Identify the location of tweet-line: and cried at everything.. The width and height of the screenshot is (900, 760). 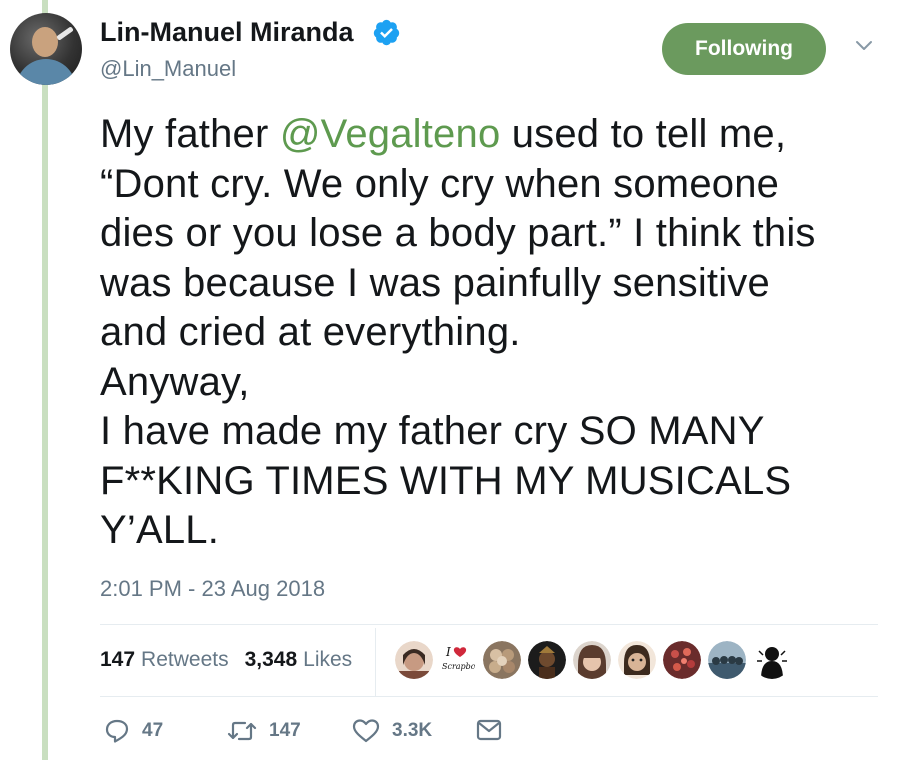
(310, 332).